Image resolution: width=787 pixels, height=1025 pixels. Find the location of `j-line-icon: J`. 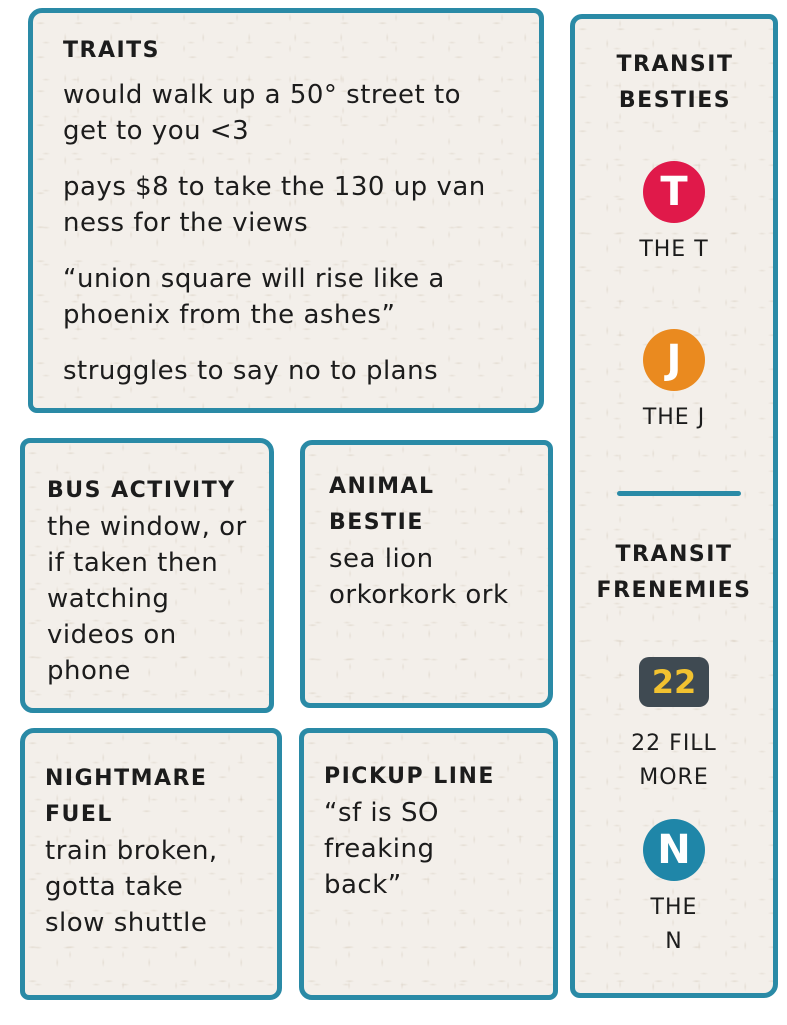

j-line-icon: J is located at coordinates (674, 360).